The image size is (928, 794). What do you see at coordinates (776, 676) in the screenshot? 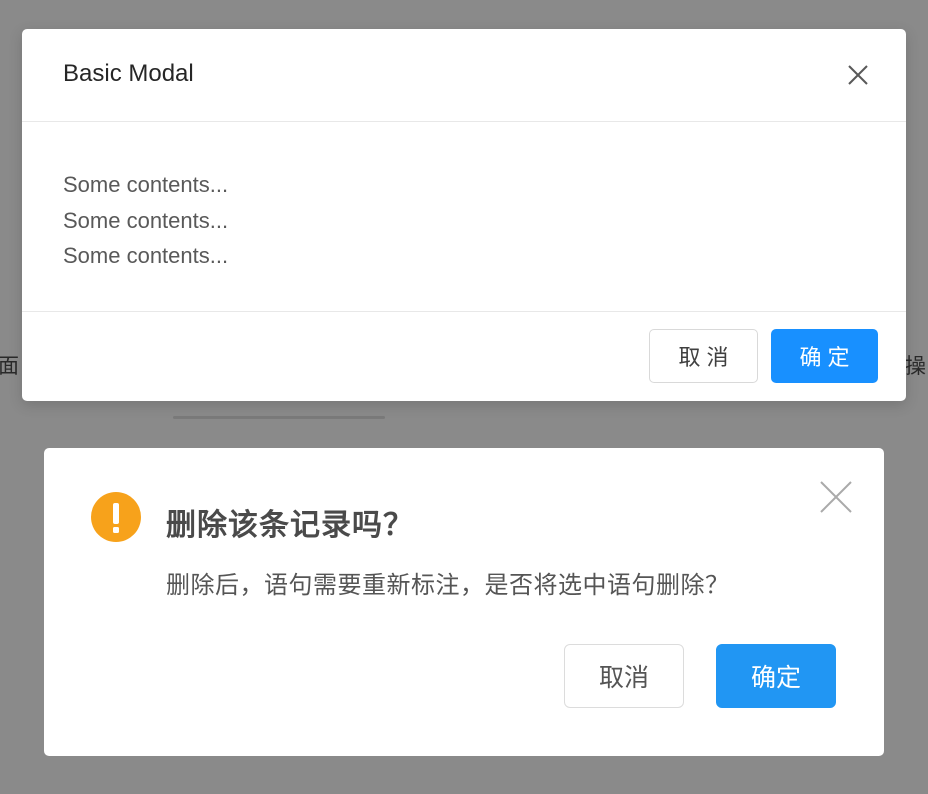
I see `confirm-button: 确定` at bounding box center [776, 676].